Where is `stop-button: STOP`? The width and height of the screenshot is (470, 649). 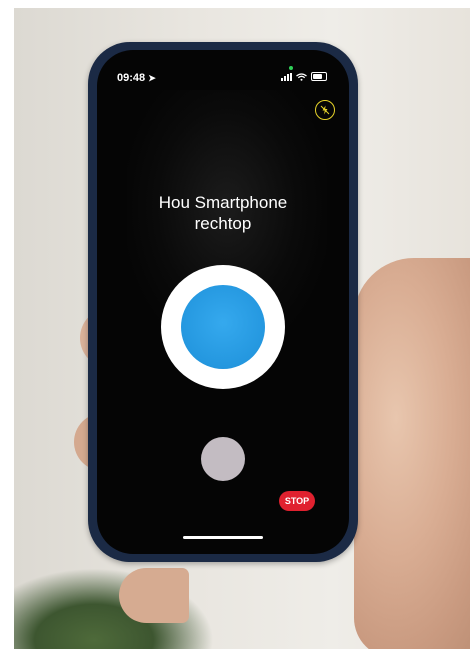
stop-button: STOP is located at coordinates (297, 501).